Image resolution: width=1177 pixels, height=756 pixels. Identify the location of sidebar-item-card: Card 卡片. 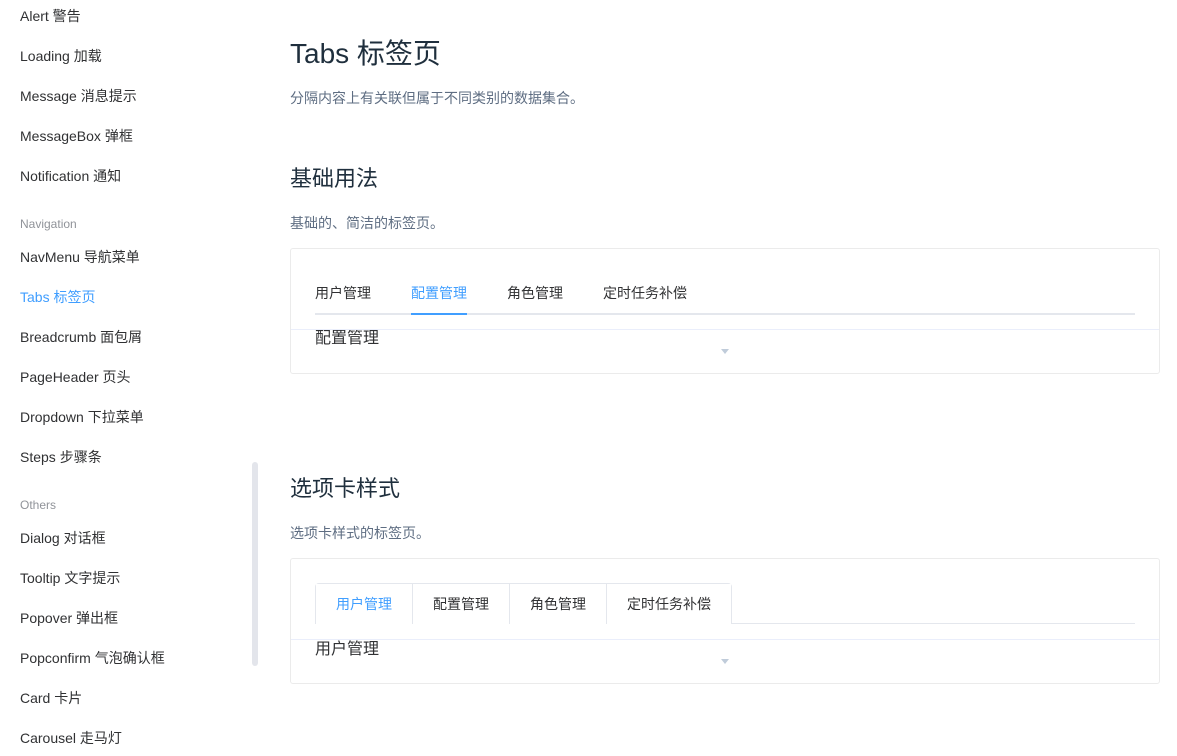
(51, 698).